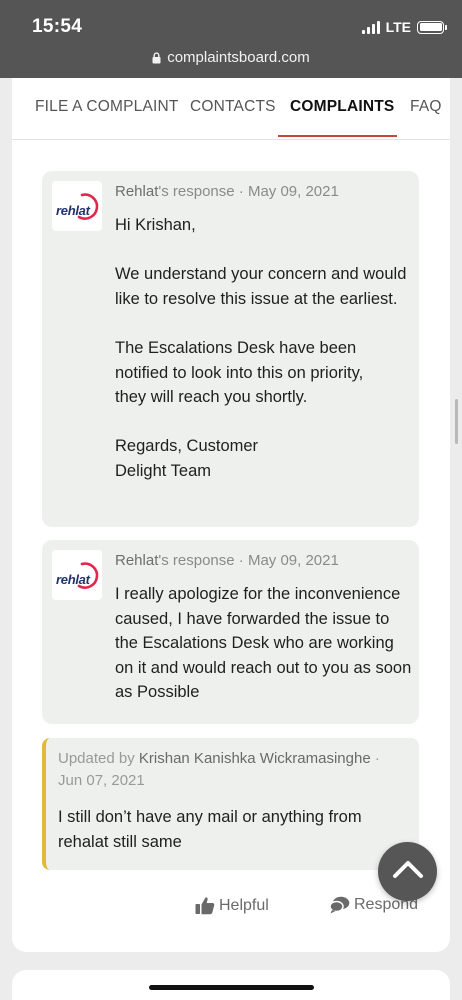 The image size is (462, 1000). I want to click on home-indicator, so click(231, 987).